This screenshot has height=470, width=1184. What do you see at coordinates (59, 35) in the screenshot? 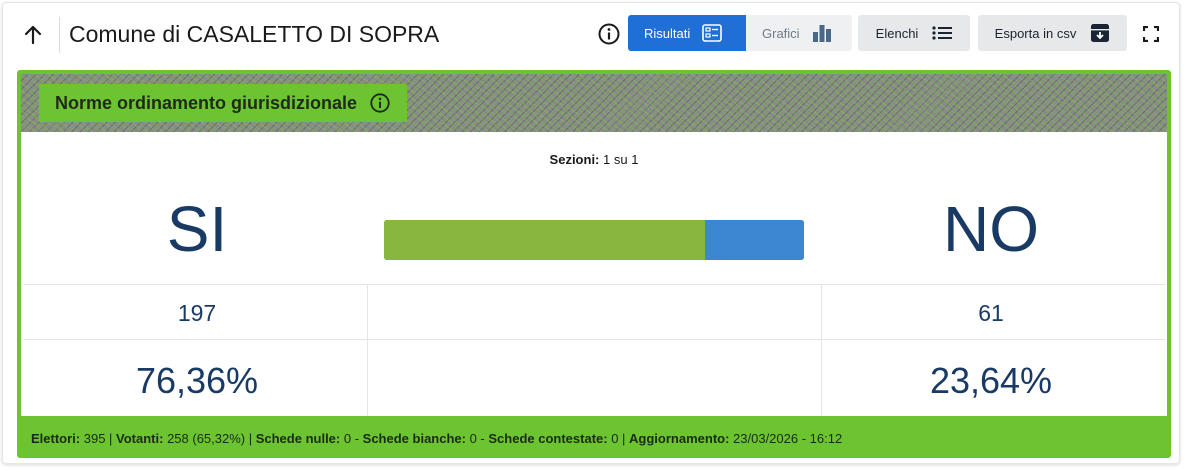
I see `header-divider` at bounding box center [59, 35].